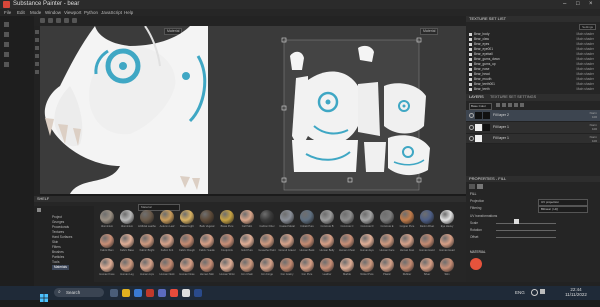 This screenshot has height=307, width=600. What do you see at coordinates (186, 293) in the screenshot?
I see `chrome-icon` at bounding box center [186, 293].